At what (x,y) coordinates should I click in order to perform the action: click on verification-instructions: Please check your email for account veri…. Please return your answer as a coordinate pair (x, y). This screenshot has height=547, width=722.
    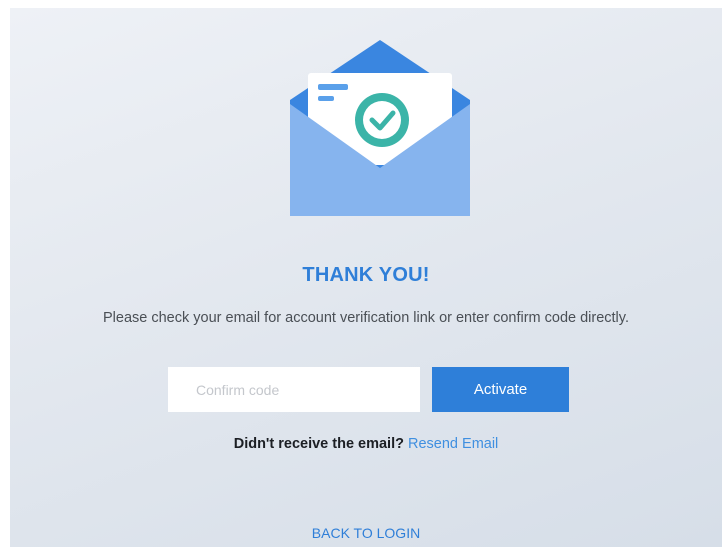
    Looking at the image, I should click on (366, 318).